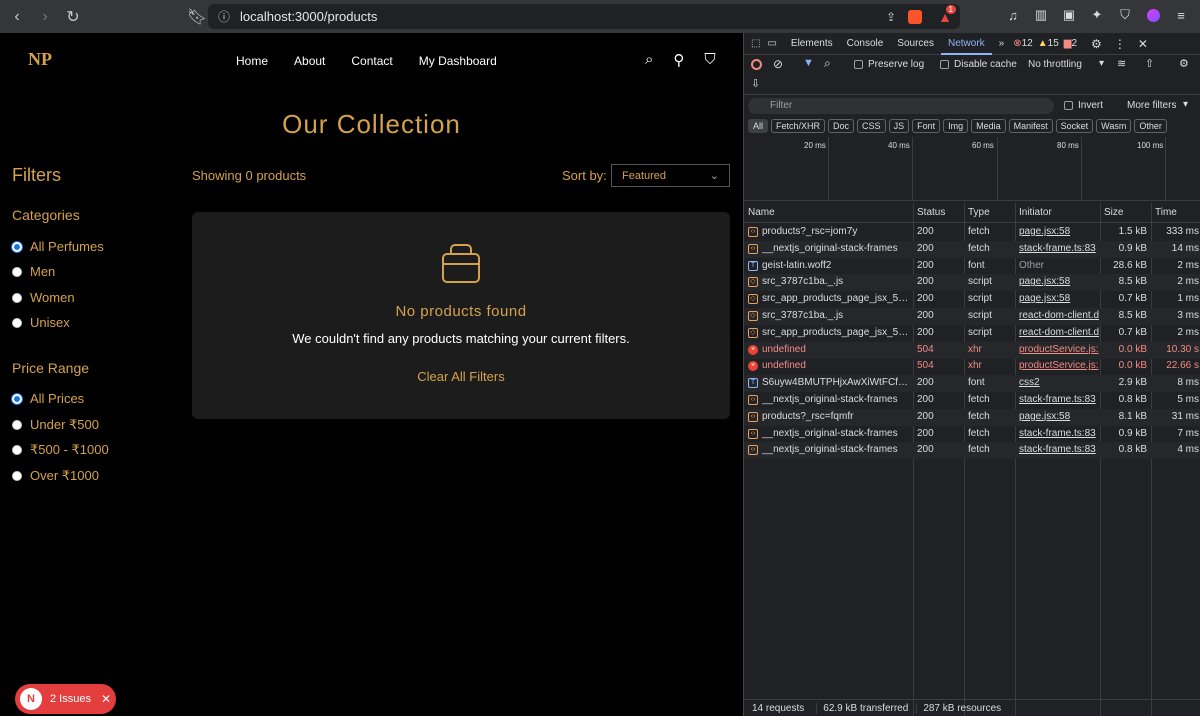  I want to click on menu-icon: ≡, so click(1181, 15).